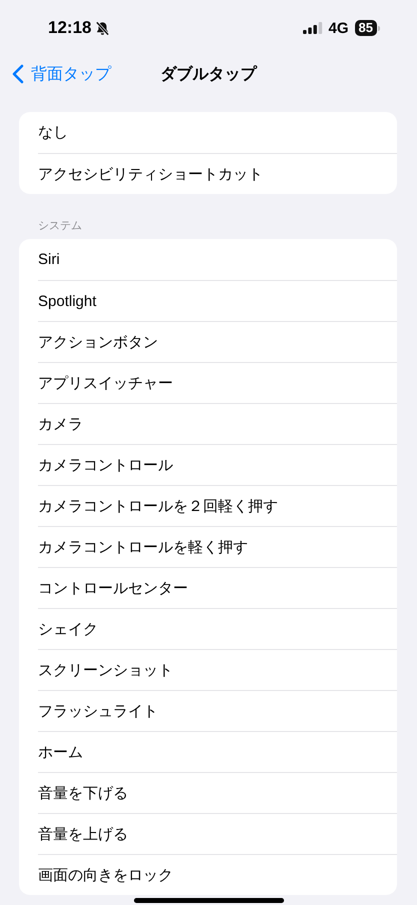  I want to click on list-item: スクリーンショット, so click(217, 669).